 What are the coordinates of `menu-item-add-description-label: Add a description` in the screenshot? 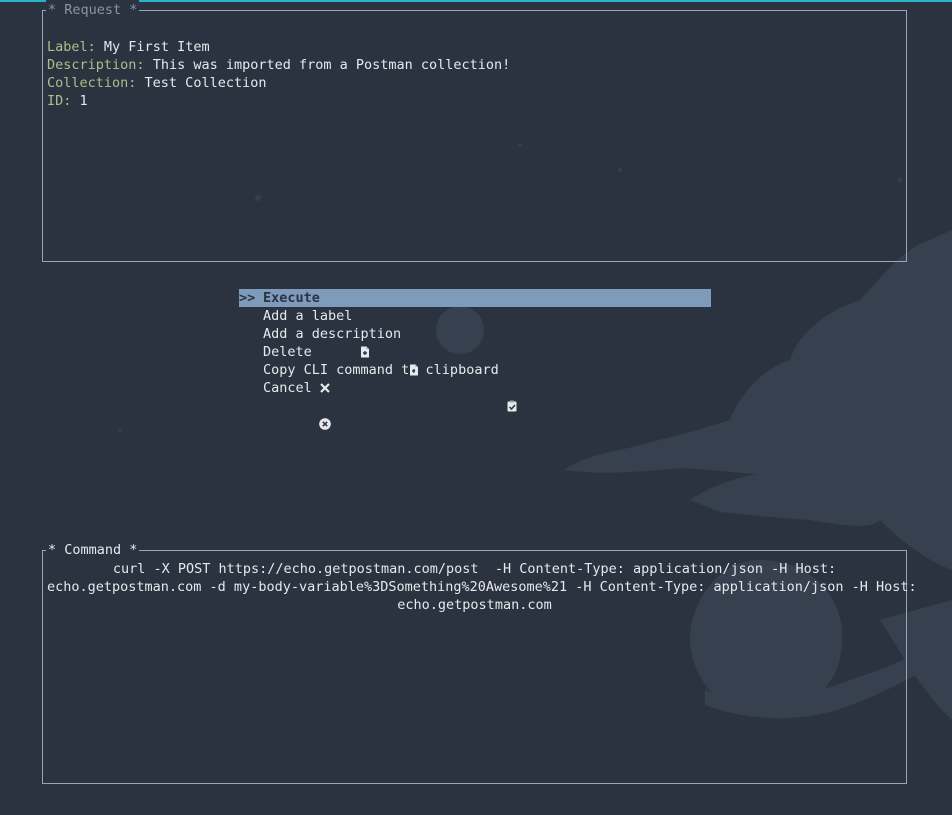 It's located at (332, 334).